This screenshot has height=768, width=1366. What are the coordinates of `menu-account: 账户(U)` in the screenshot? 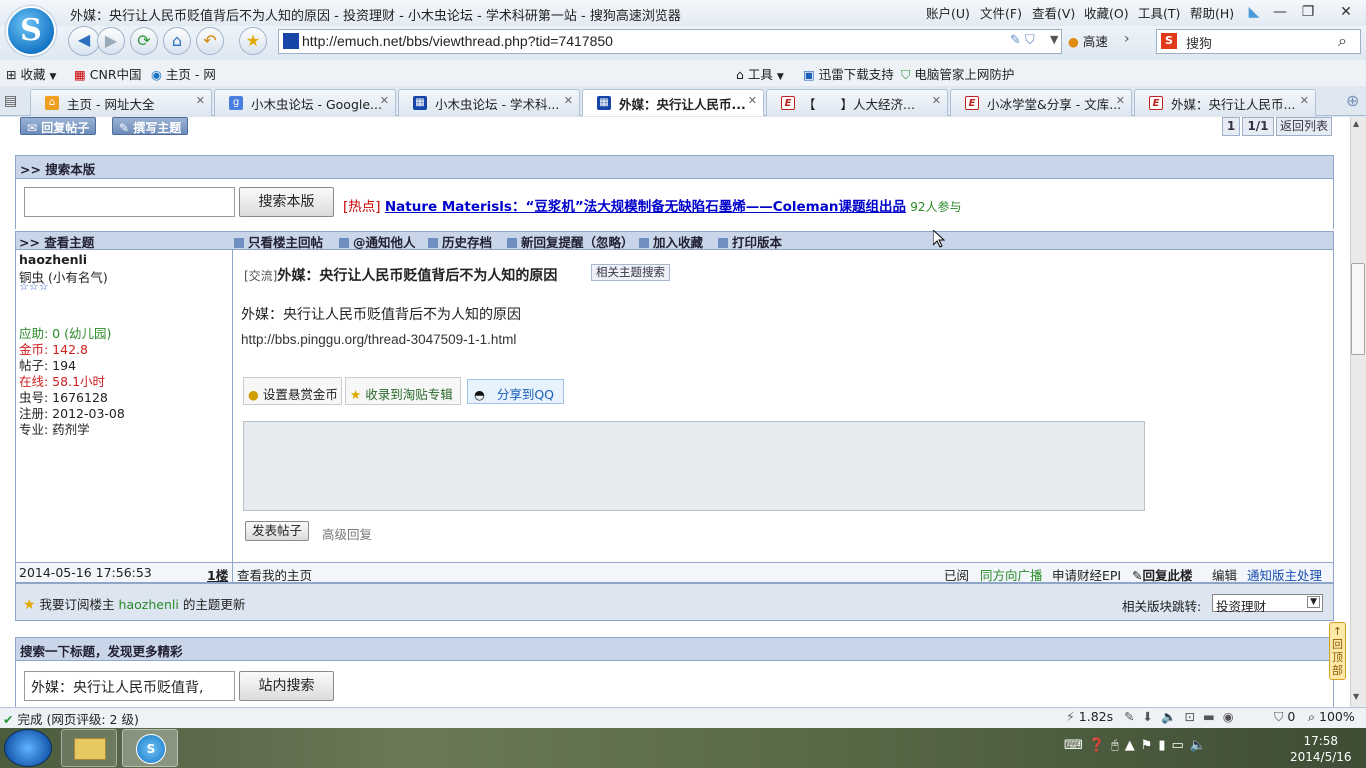 It's located at (948, 12).